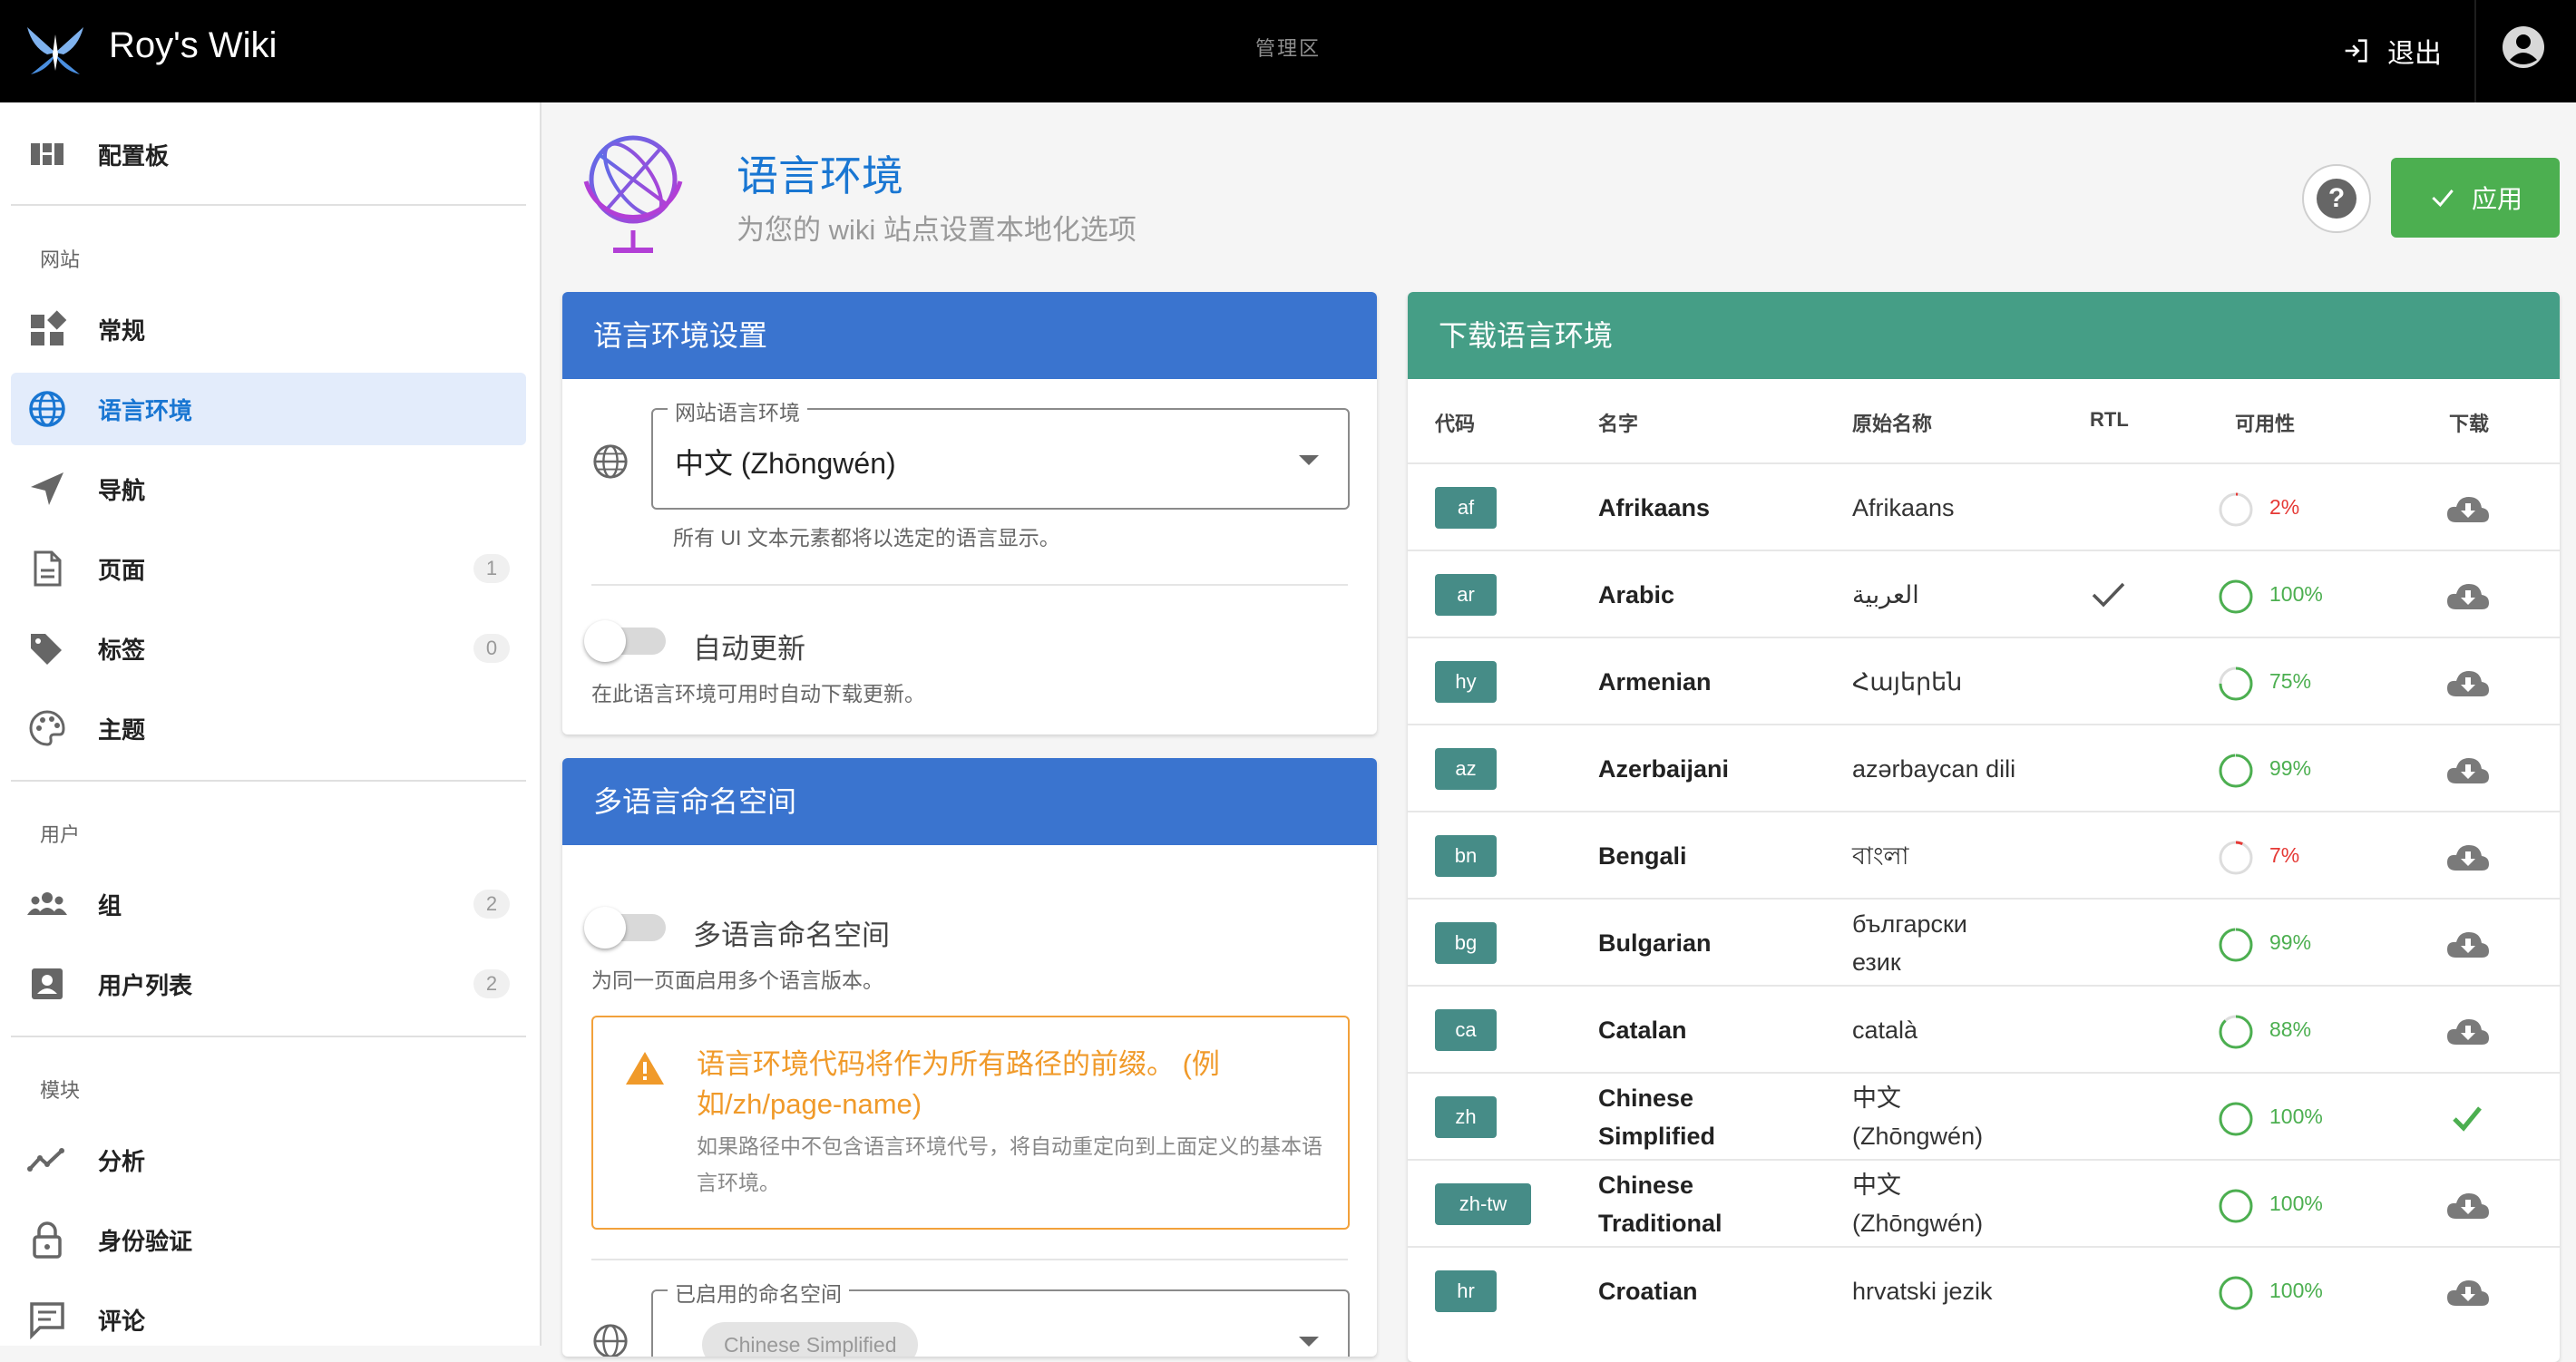 The width and height of the screenshot is (2576, 1362). What do you see at coordinates (866, 538) in the screenshot?
I see `site-locale-hint: 所有 UI 文本元素都将以选定的语言显示。` at bounding box center [866, 538].